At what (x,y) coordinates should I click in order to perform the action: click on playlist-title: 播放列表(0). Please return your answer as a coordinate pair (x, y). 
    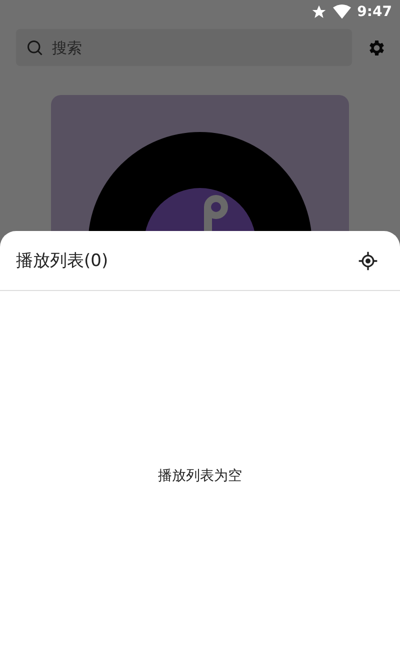
    Looking at the image, I should click on (62, 261).